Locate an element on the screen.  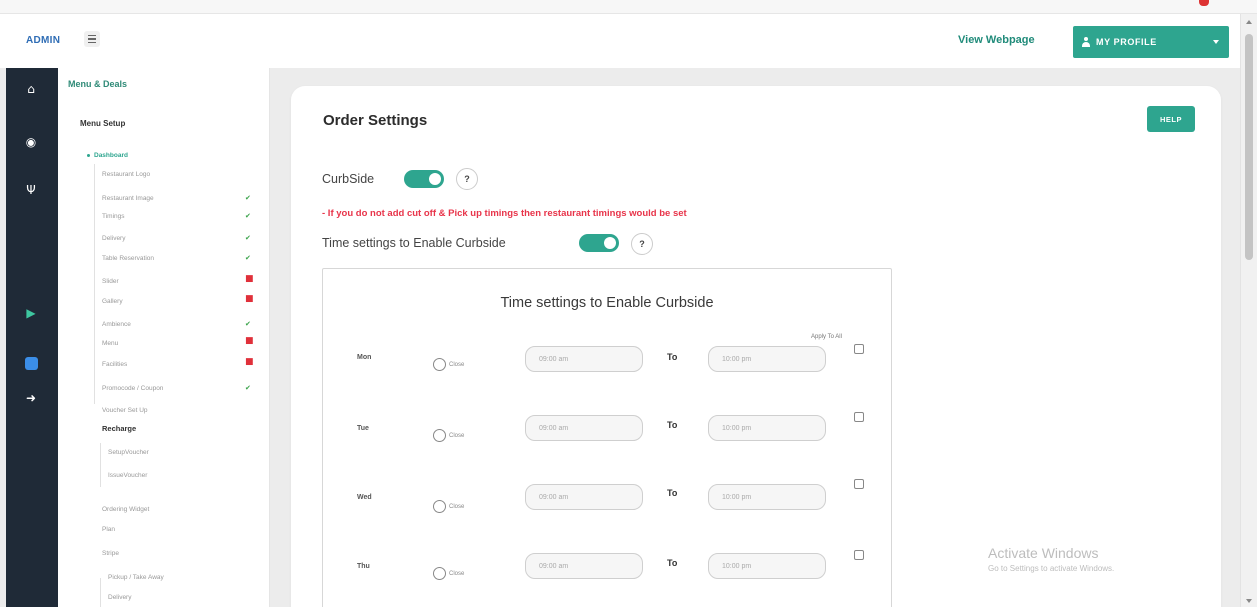
browser-top-strip is located at coordinates (628, 7).